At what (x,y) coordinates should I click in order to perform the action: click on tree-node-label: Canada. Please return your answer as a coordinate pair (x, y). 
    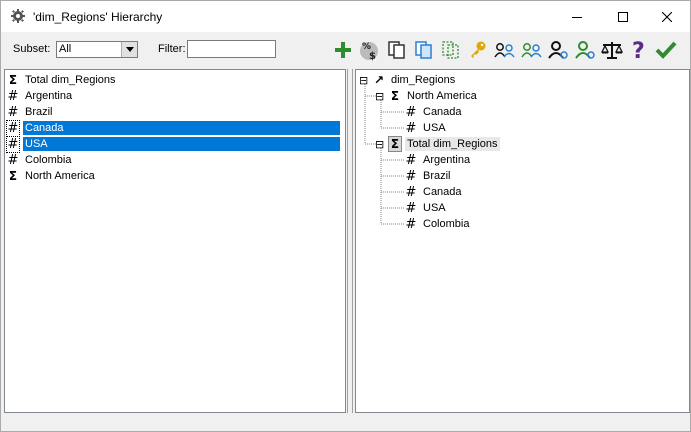
    Looking at the image, I should click on (442, 112).